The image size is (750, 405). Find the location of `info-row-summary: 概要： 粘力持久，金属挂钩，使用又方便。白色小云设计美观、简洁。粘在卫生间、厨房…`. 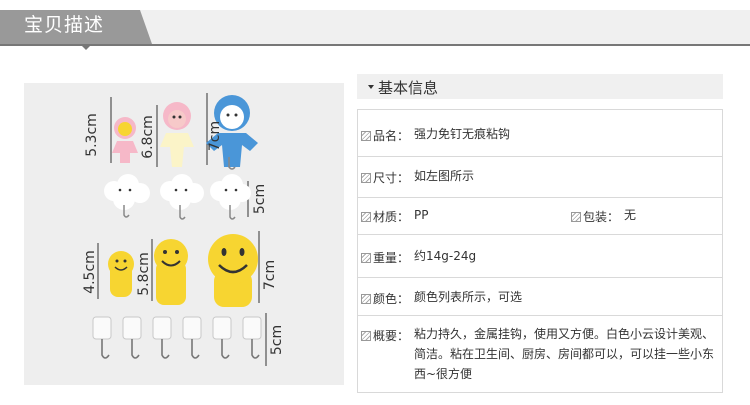

info-row-summary: 概要： 粘力持久，金属挂钩，使用又方便。白色小云设计美观、简洁。粘在卫生间、厨房… is located at coordinates (540, 354).